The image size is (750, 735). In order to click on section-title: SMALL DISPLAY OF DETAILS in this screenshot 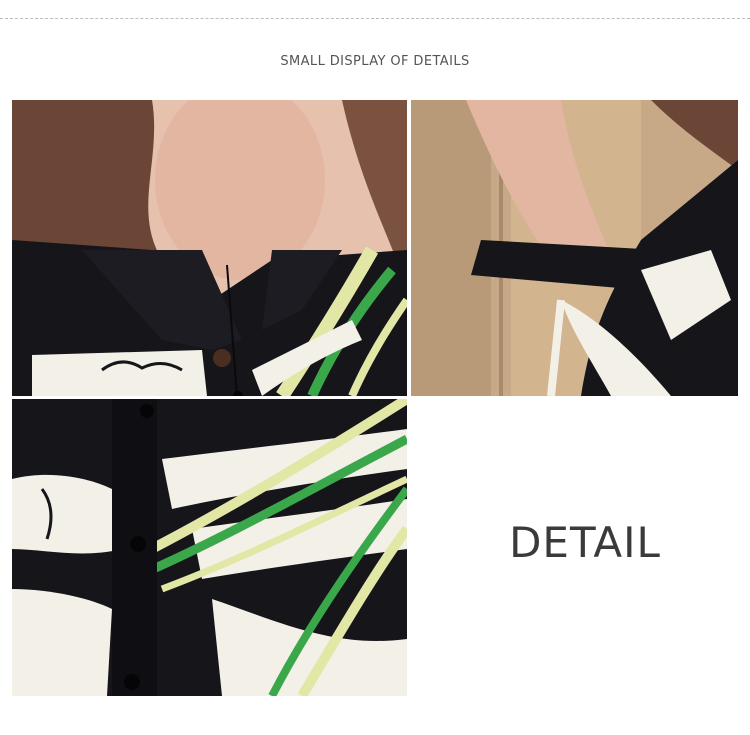, I will do `click(375, 61)`.